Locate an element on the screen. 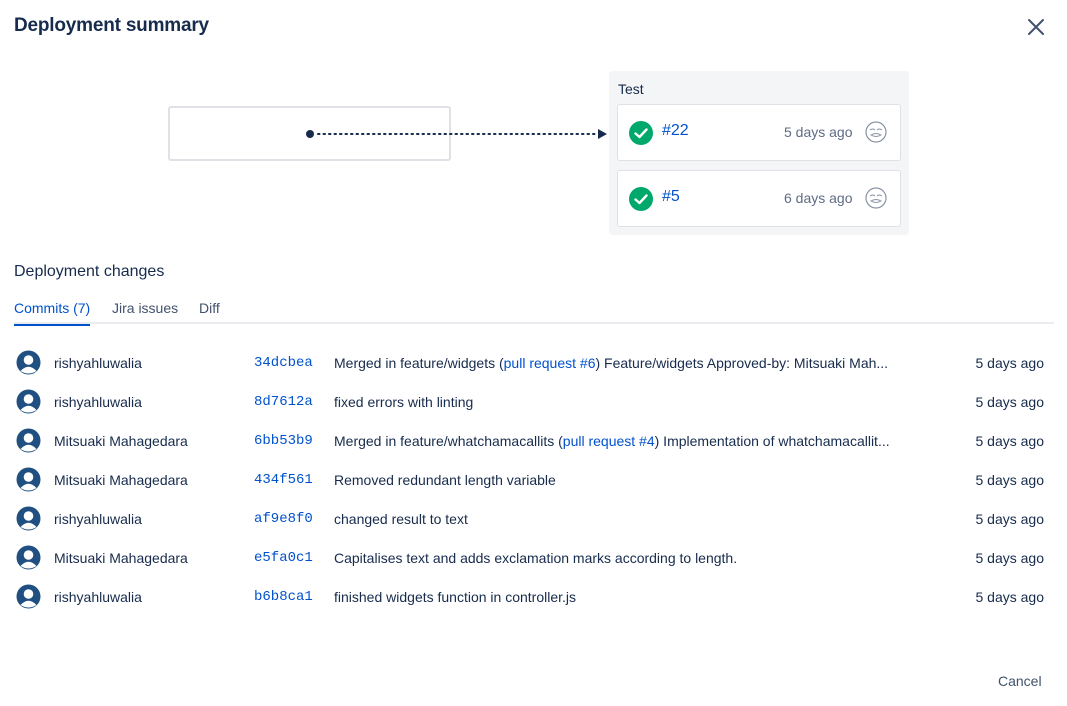  commit-hash-link: 34dcbea is located at coordinates (283, 363).